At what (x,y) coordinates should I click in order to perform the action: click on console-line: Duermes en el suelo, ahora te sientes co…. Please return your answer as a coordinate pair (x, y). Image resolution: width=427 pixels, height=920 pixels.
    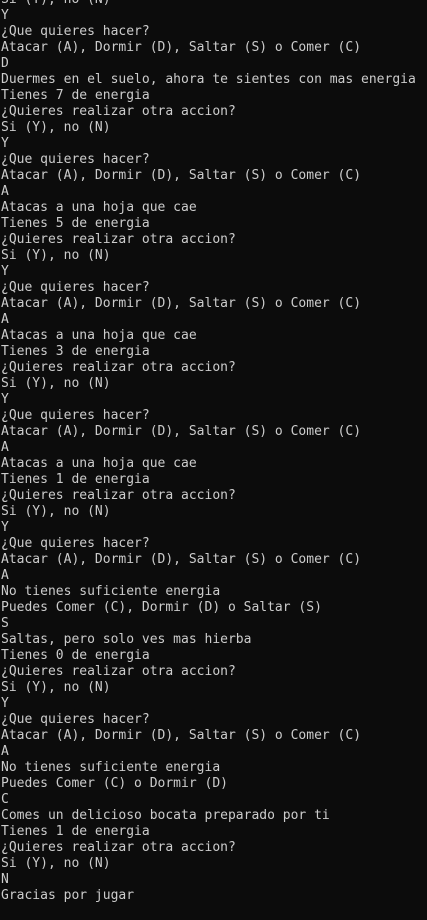
    Looking at the image, I should click on (208, 79).